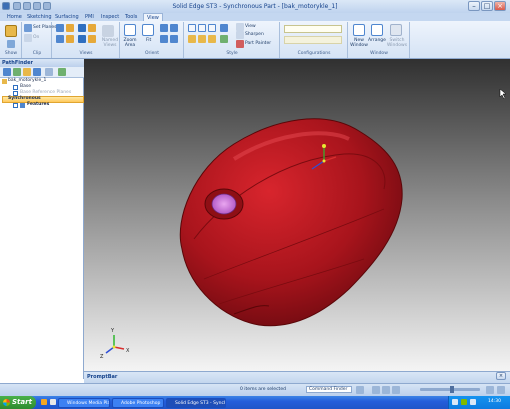 This screenshot has height=409, width=510. What do you see at coordinates (153, 17) in the screenshot?
I see `tab-view: View` at bounding box center [153, 17].